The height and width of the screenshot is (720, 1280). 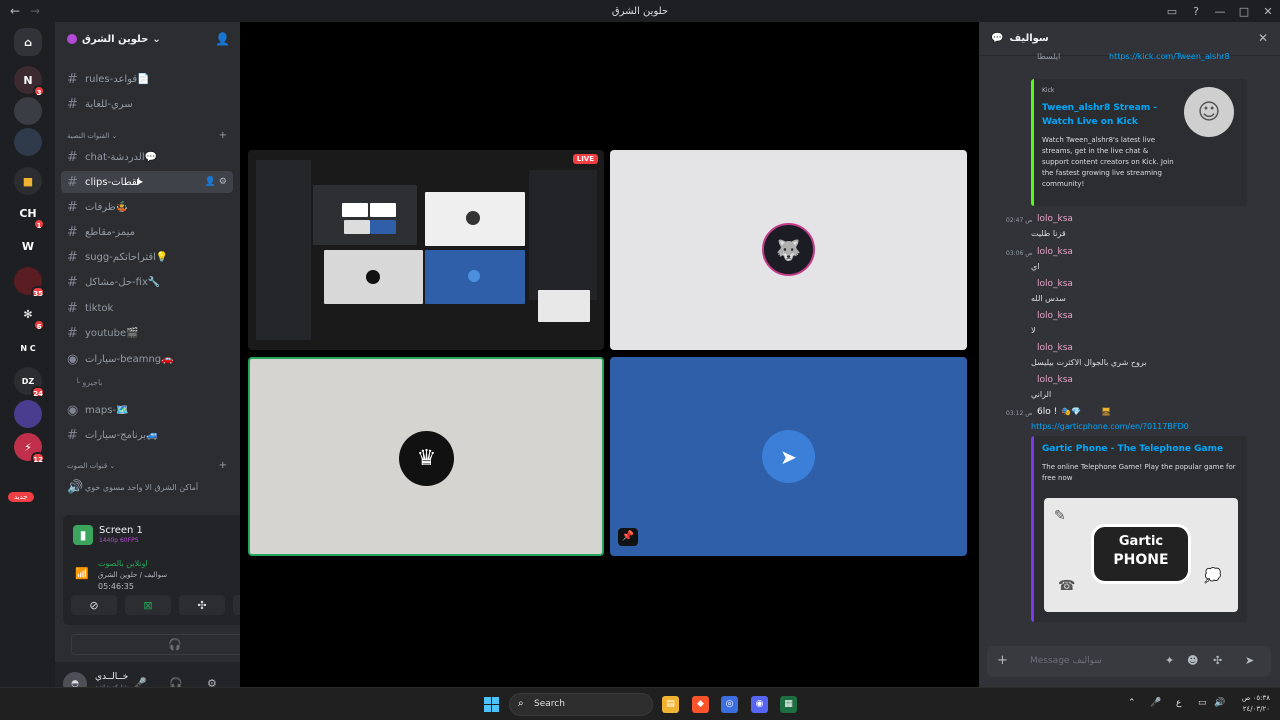 I want to click on channel-settings-icons: 👤 ⚙, so click(x=216, y=182).